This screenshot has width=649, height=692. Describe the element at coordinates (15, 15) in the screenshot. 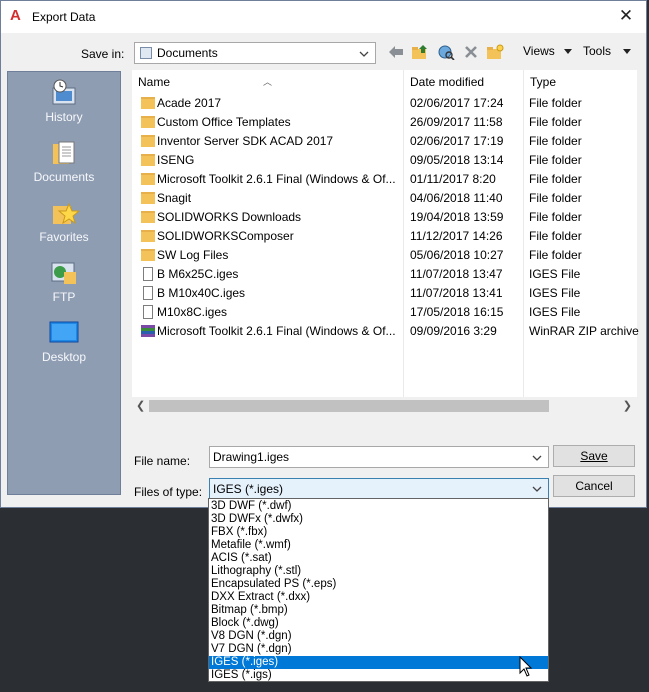

I see `autocad-logo-icon: A` at that location.